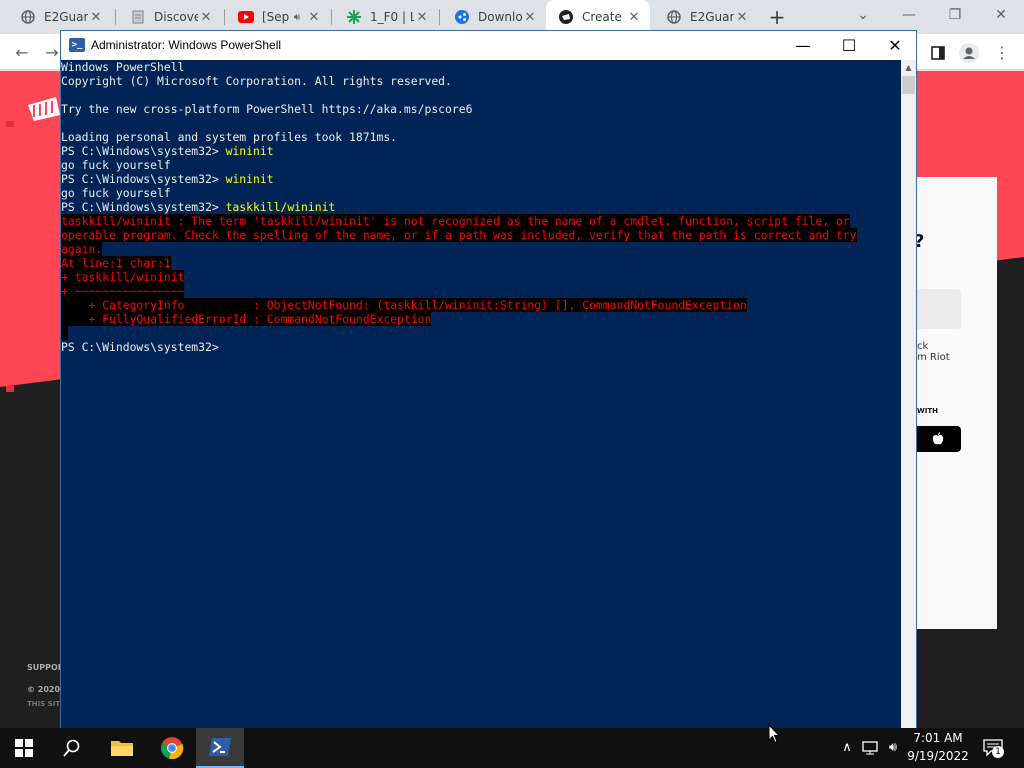 The width and height of the screenshot is (1024, 768). I want to click on browser-tab-youtube: [Sep 🔊︎ ✕, so click(278, 17).